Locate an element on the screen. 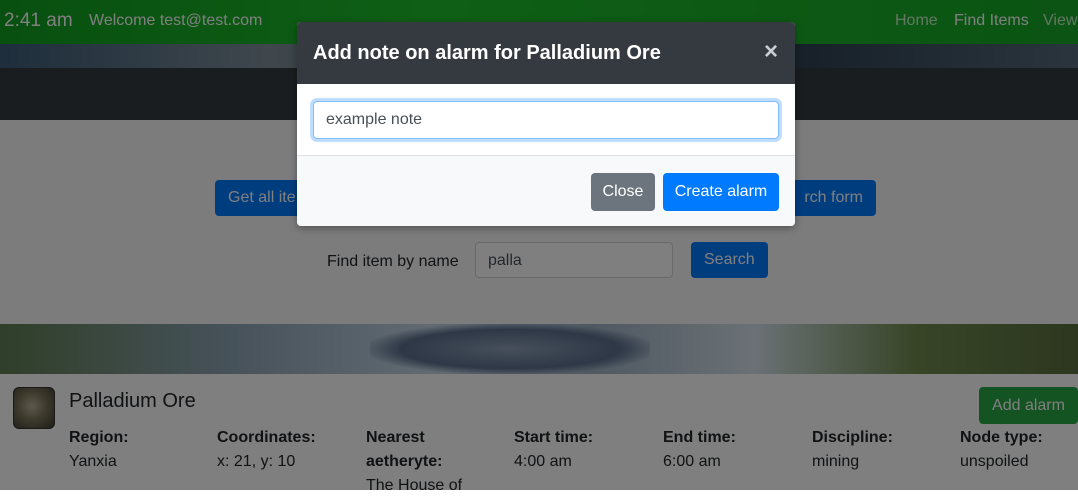  modal-title: Add note on alarm for Palladium Ore is located at coordinates (487, 53).